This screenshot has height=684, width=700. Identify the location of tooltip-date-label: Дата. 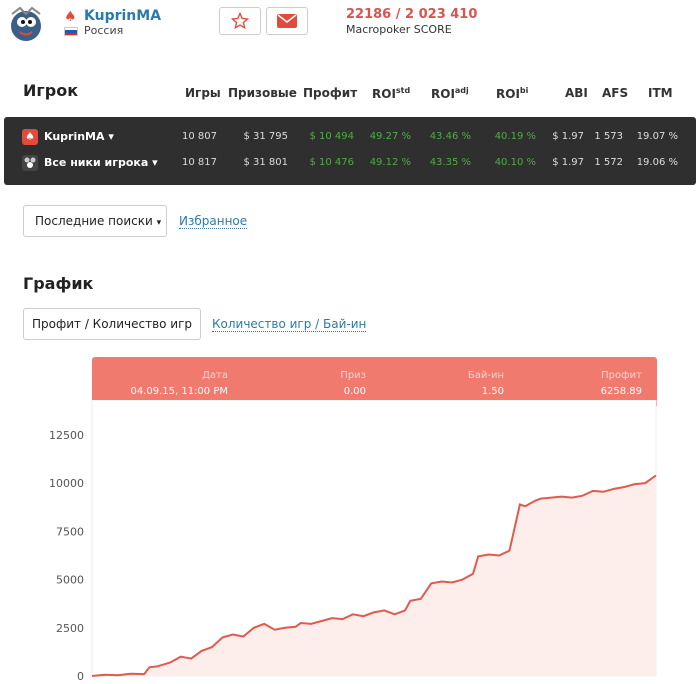
(215, 375).